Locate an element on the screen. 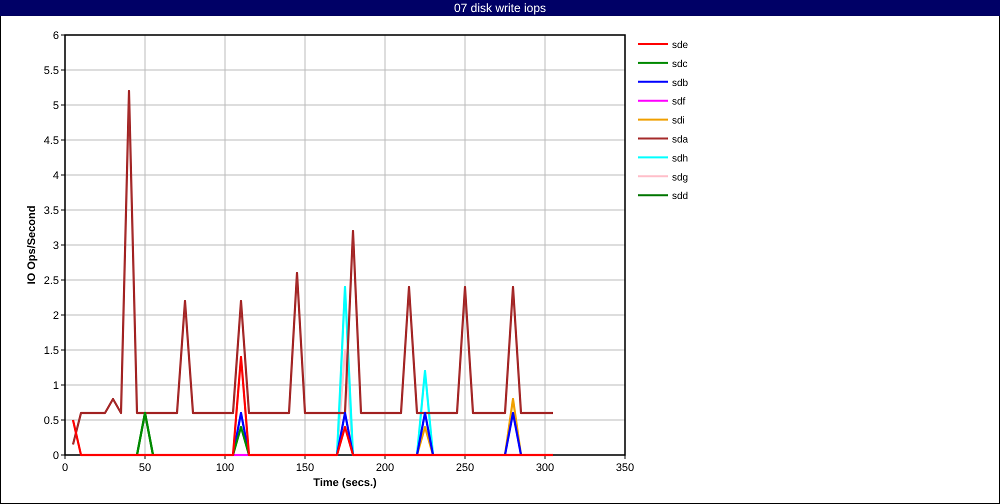 This screenshot has width=1000, height=504. tick-label: 250 is located at coordinates (465, 468).